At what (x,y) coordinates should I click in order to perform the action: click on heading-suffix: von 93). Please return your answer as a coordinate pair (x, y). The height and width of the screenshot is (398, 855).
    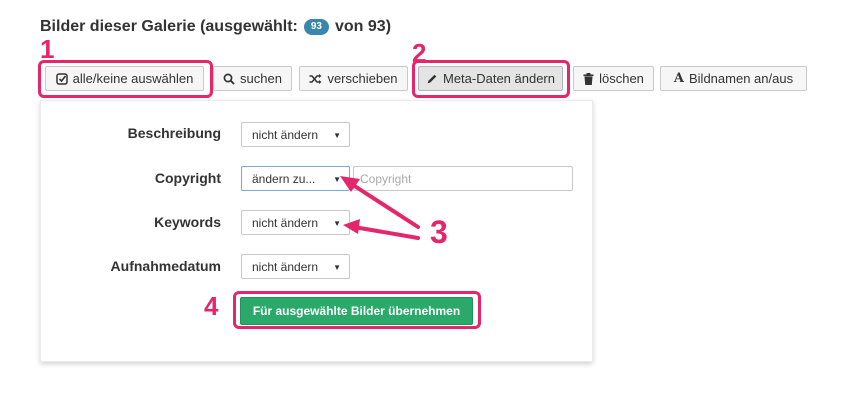
    Looking at the image, I should click on (363, 26).